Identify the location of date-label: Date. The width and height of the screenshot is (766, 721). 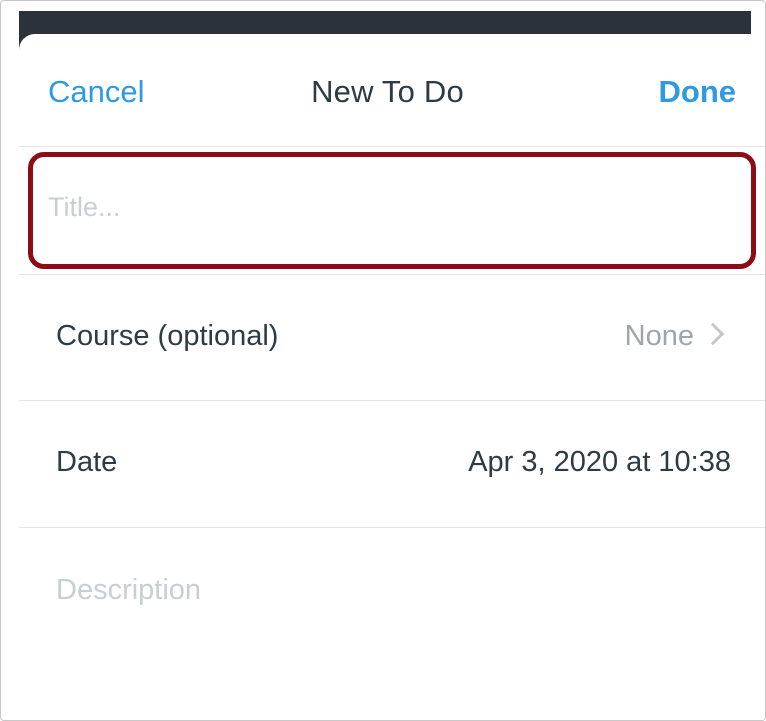
(87, 462).